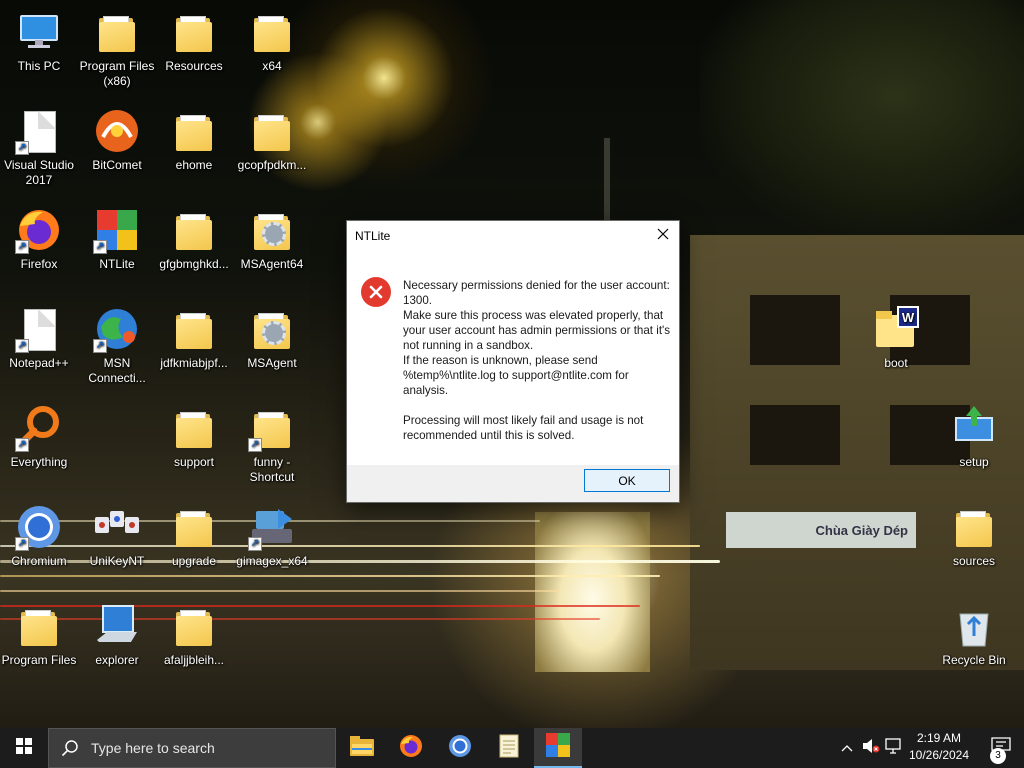 The width and height of the screenshot is (1024, 768). Describe the element at coordinates (896, 329) in the screenshot. I see `boot-folder-icon: W` at that location.